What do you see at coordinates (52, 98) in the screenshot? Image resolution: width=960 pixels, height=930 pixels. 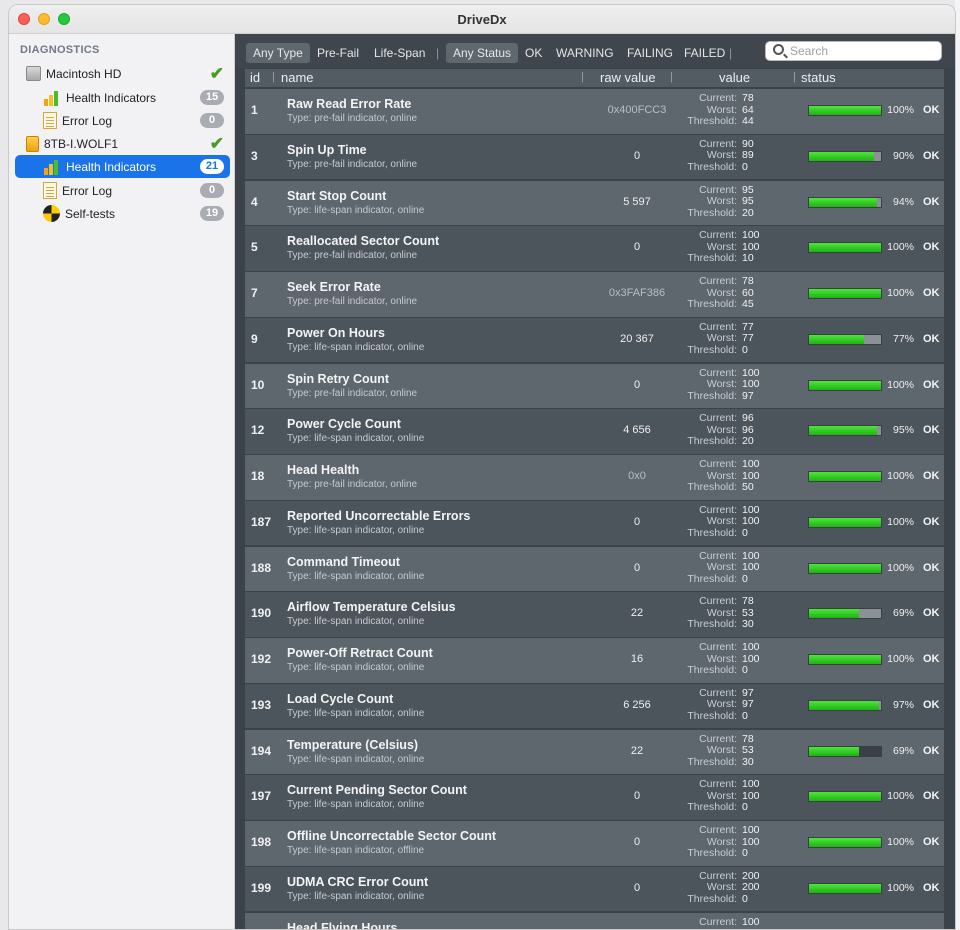 I see `bar-chart-icon` at bounding box center [52, 98].